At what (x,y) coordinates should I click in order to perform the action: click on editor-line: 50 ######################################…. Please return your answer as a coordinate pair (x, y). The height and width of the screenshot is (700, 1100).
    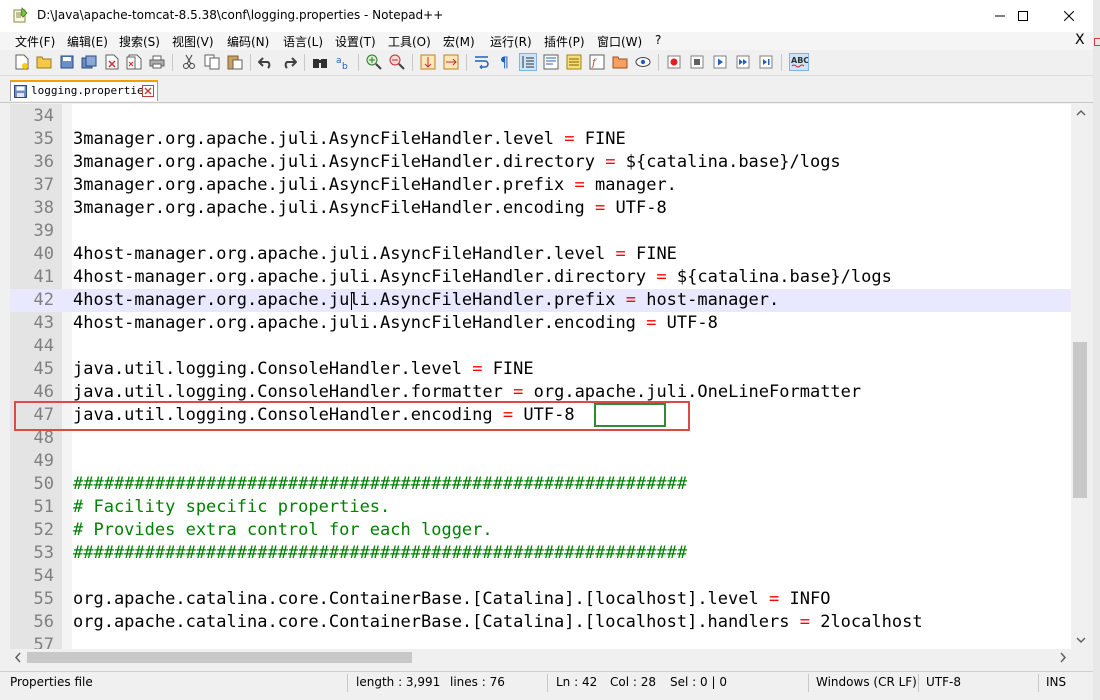
    Looking at the image, I should click on (540, 484).